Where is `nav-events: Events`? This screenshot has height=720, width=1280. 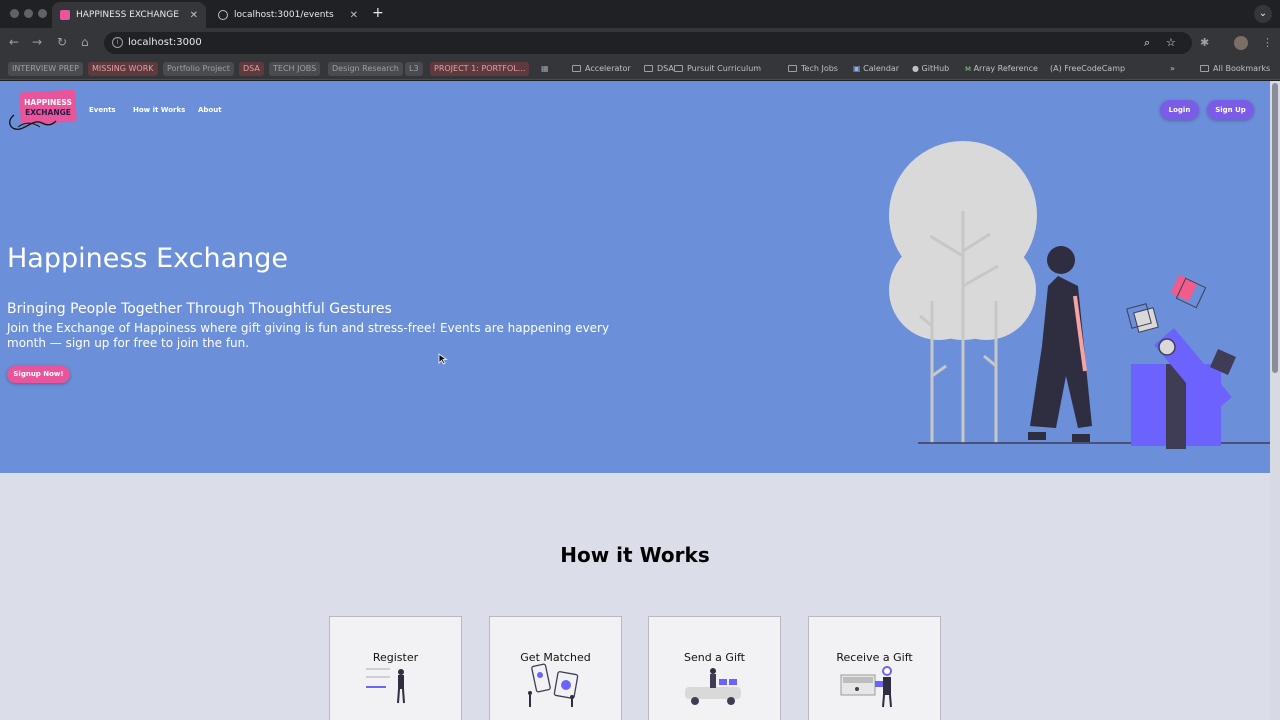
nav-events: Events is located at coordinates (102, 110).